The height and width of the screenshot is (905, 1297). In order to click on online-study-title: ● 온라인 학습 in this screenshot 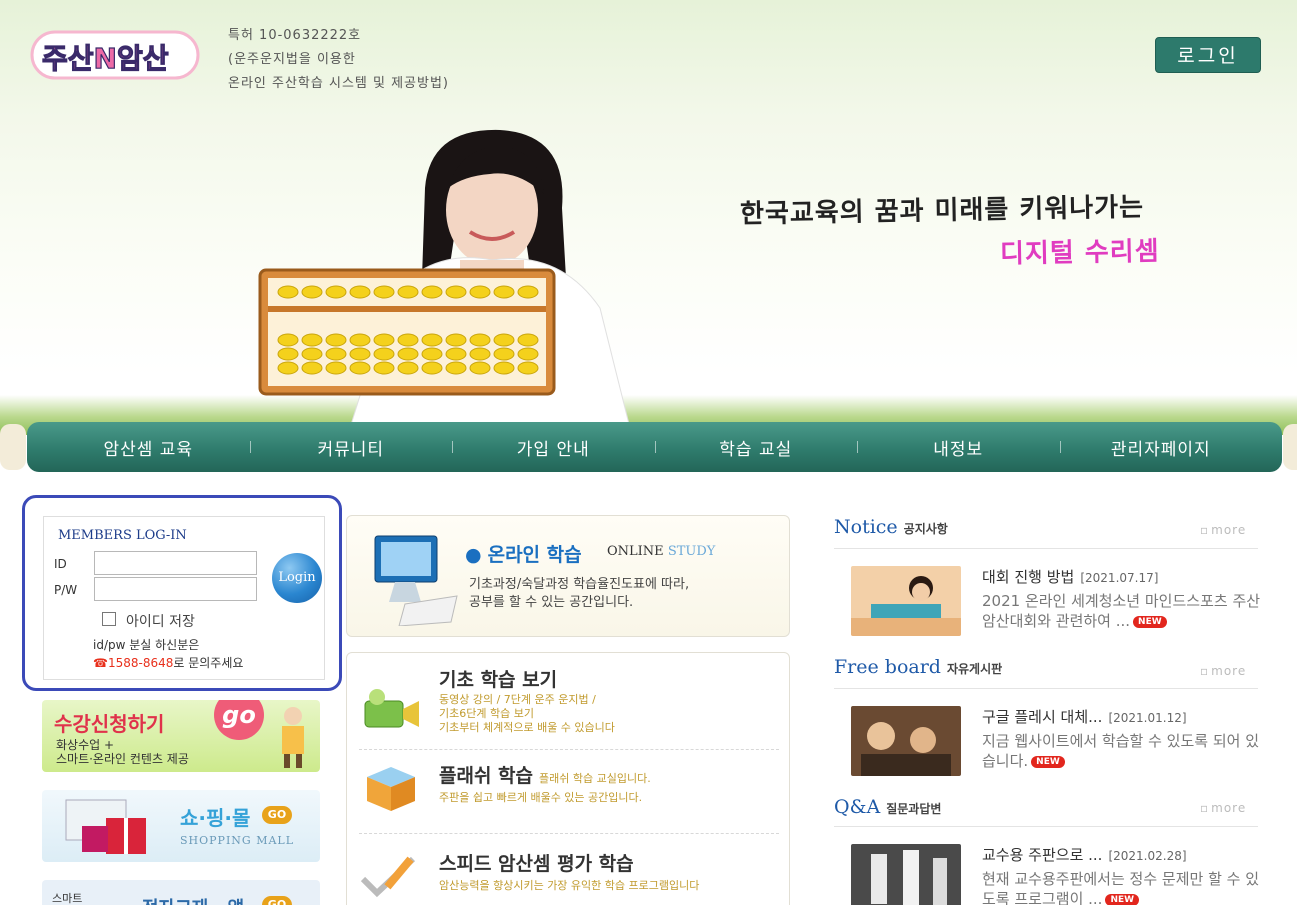, I will do `click(523, 553)`.